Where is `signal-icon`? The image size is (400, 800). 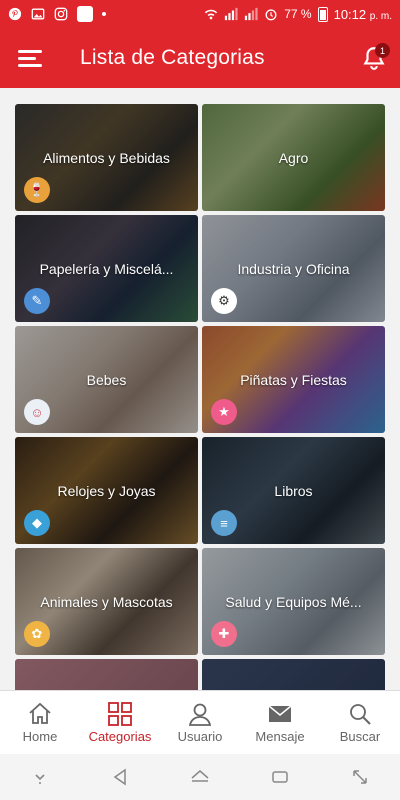
signal-icon is located at coordinates (231, 14).